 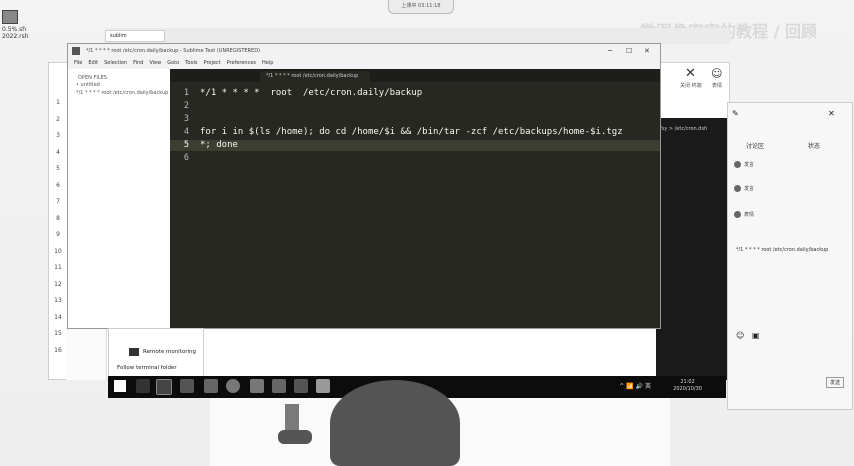 I want to click on system-tray: ^ 📶 🔊 英, so click(x=635, y=385).